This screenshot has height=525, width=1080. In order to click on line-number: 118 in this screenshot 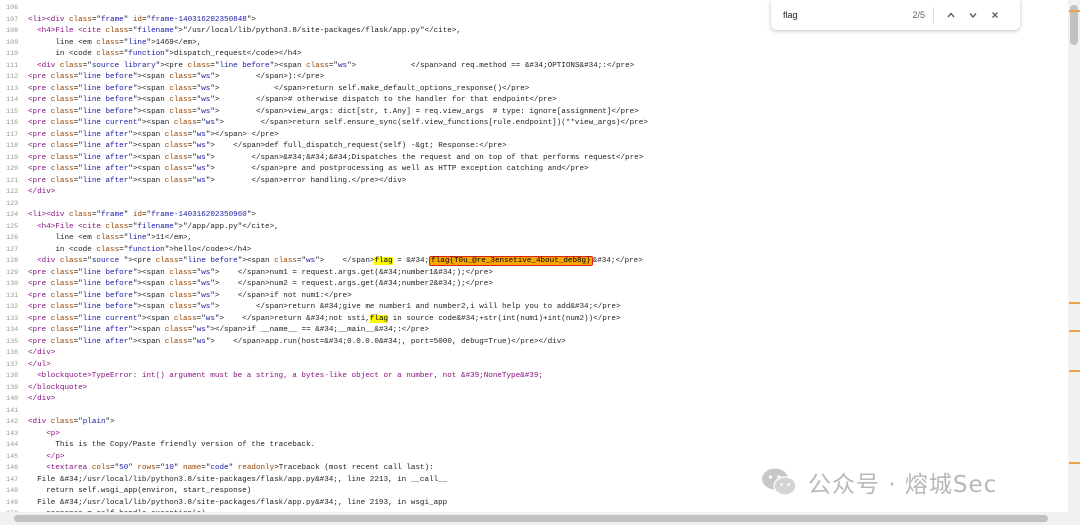, I will do `click(12, 146)`.